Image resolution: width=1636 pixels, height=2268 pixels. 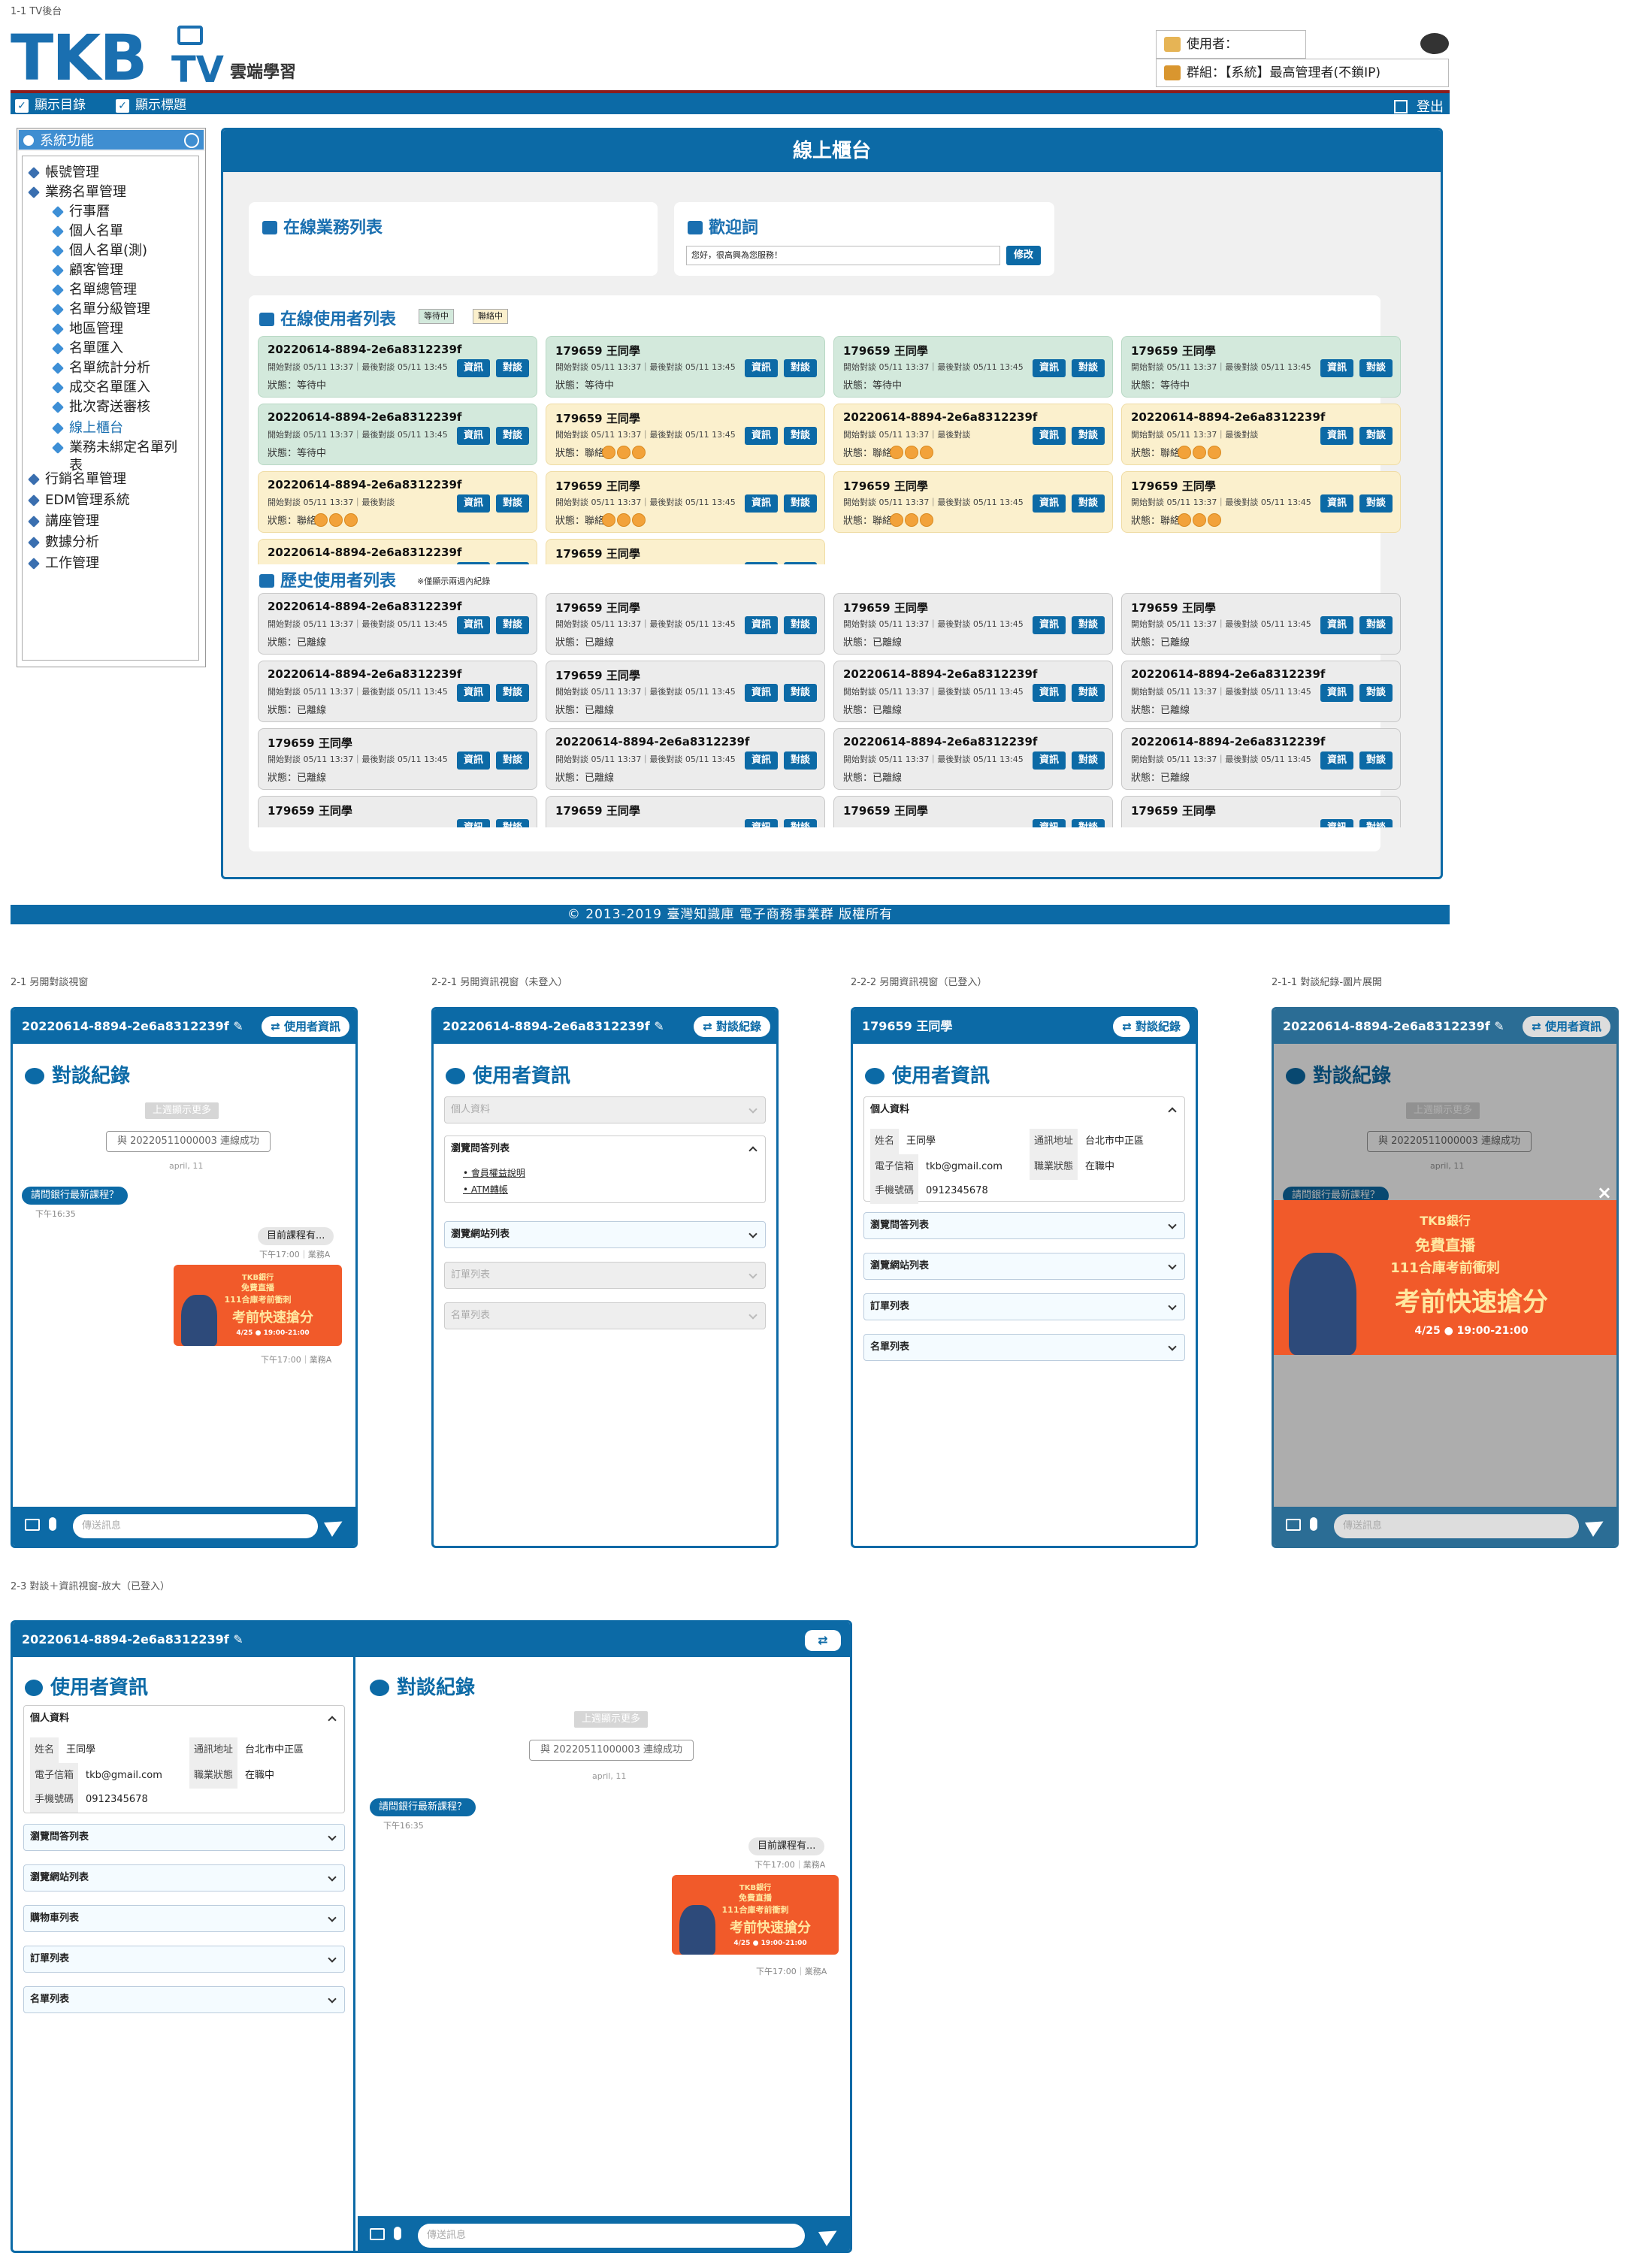 What do you see at coordinates (77, 192) in the screenshot?
I see `sidebar-item: 業務名單管理` at bounding box center [77, 192].